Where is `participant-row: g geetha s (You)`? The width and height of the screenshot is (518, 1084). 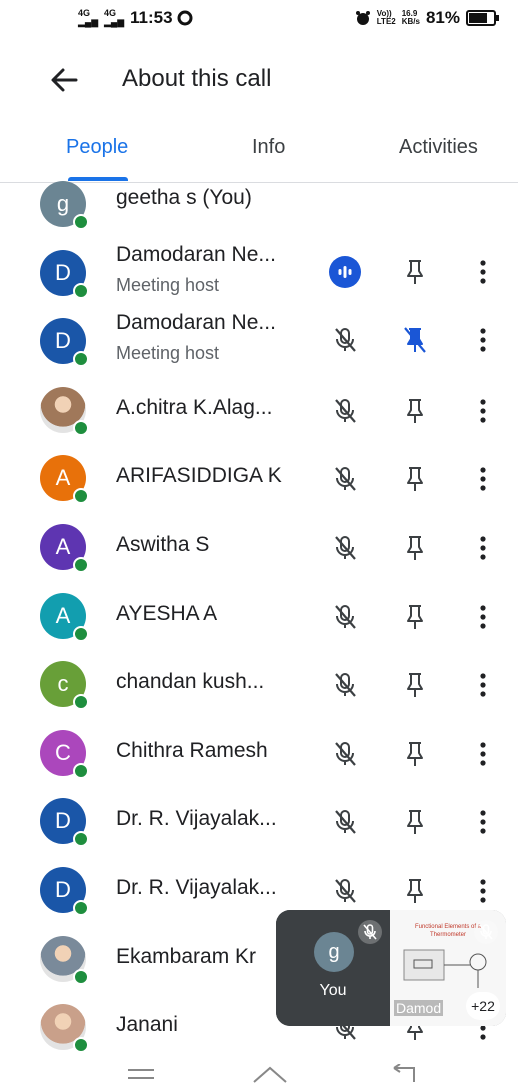 participant-row: g geetha s (You) is located at coordinates (259, 210).